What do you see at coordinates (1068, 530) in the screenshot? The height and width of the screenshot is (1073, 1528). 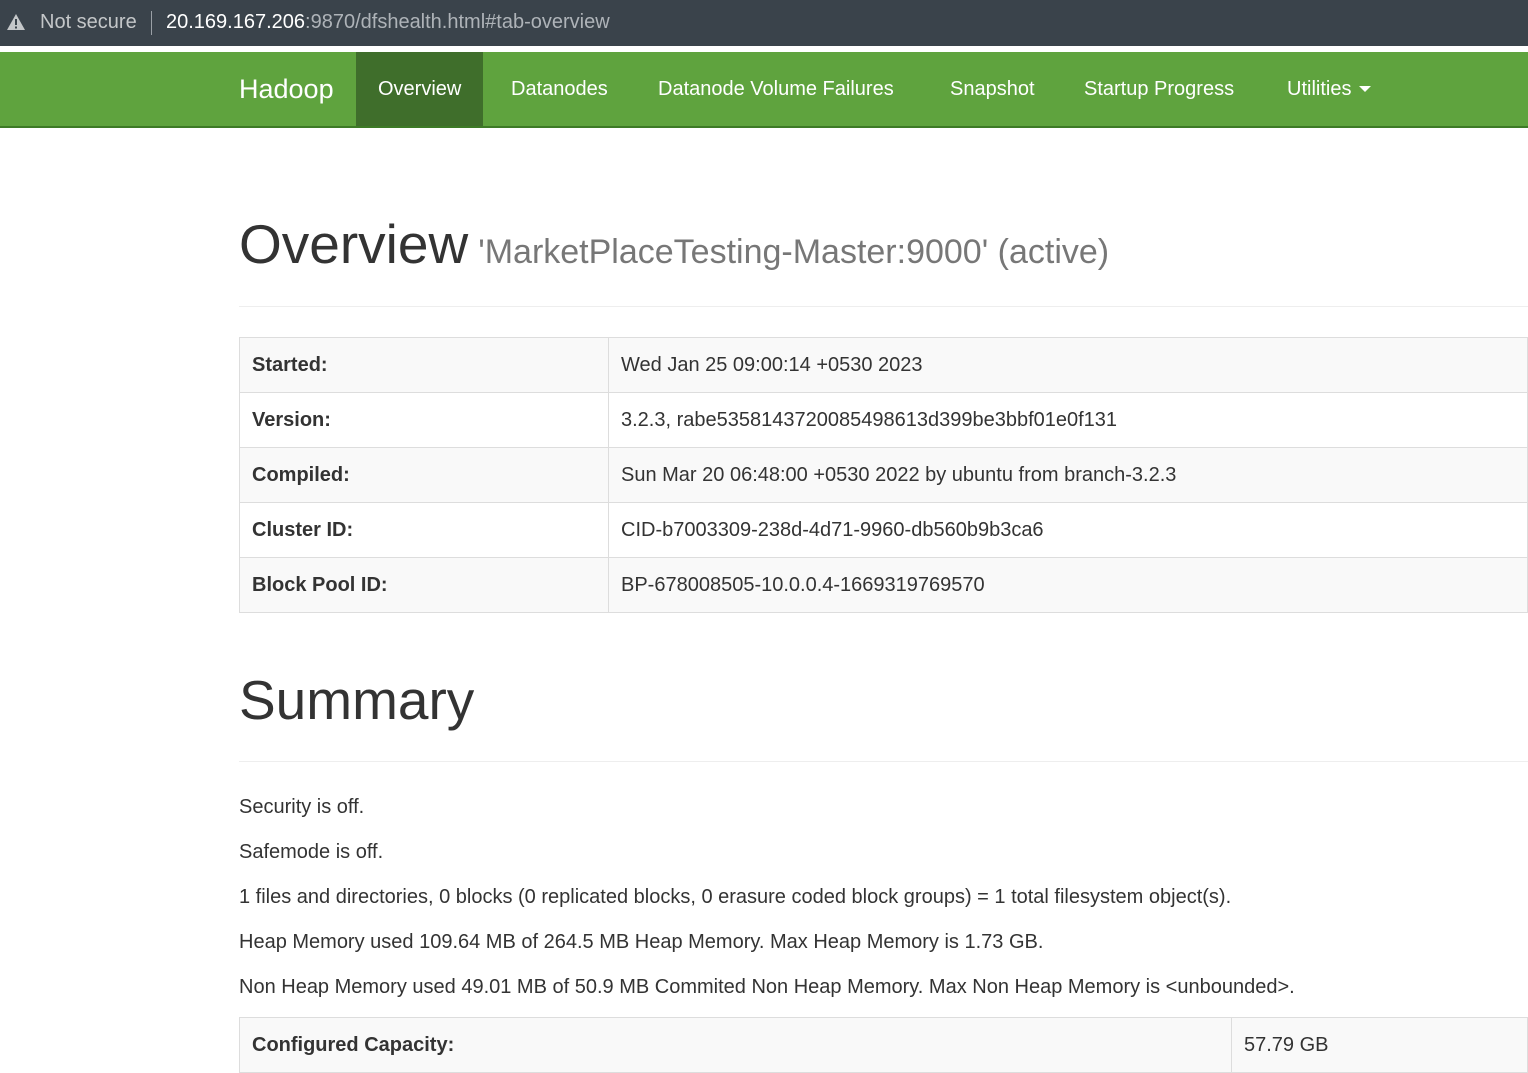 I see `table-value: CID-b7003309-238d-4d71-9960-db560b9b3ca6` at bounding box center [1068, 530].